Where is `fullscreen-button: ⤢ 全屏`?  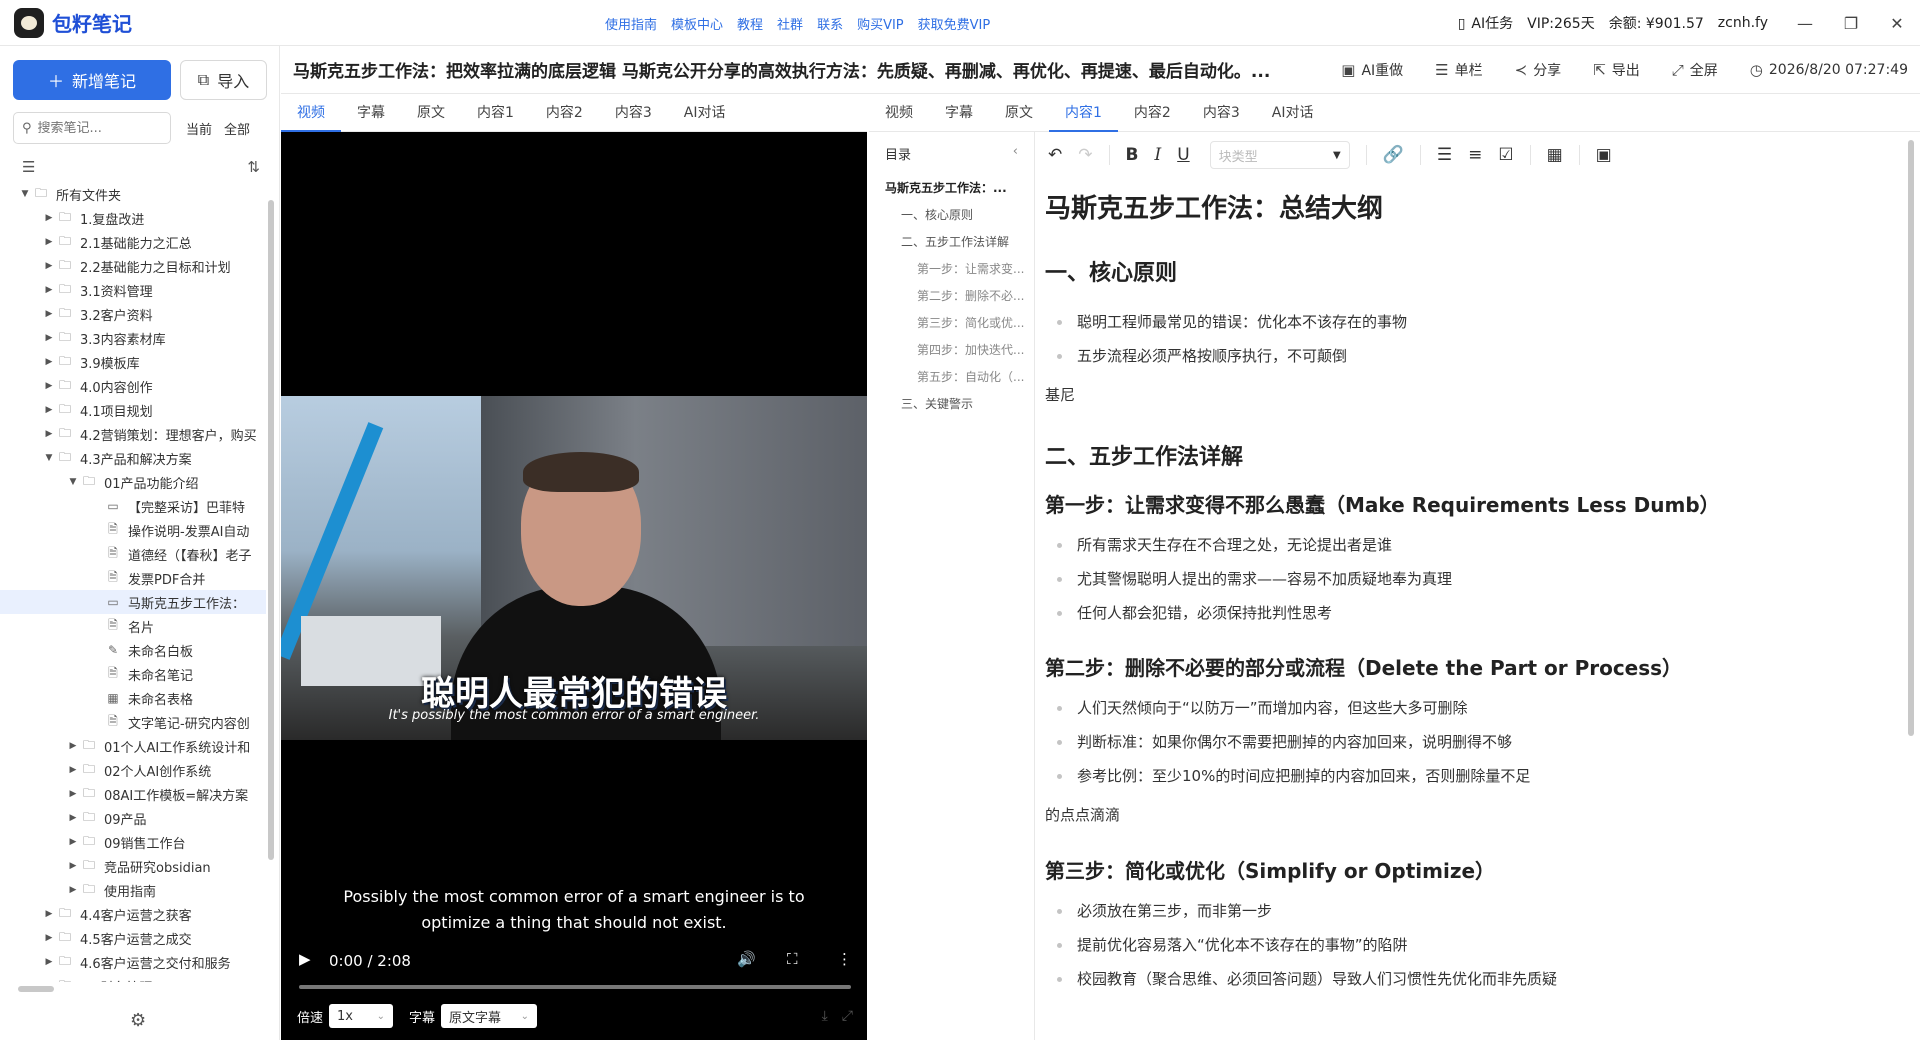
fullscreen-button: ⤢ 全屏 is located at coordinates (1695, 70).